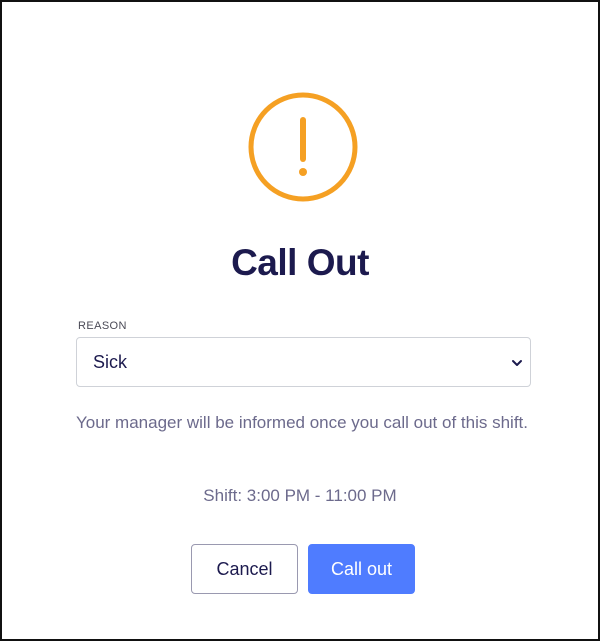 The image size is (600, 641). What do you see at coordinates (303, 362) in the screenshot?
I see `reason-select: Sick` at bounding box center [303, 362].